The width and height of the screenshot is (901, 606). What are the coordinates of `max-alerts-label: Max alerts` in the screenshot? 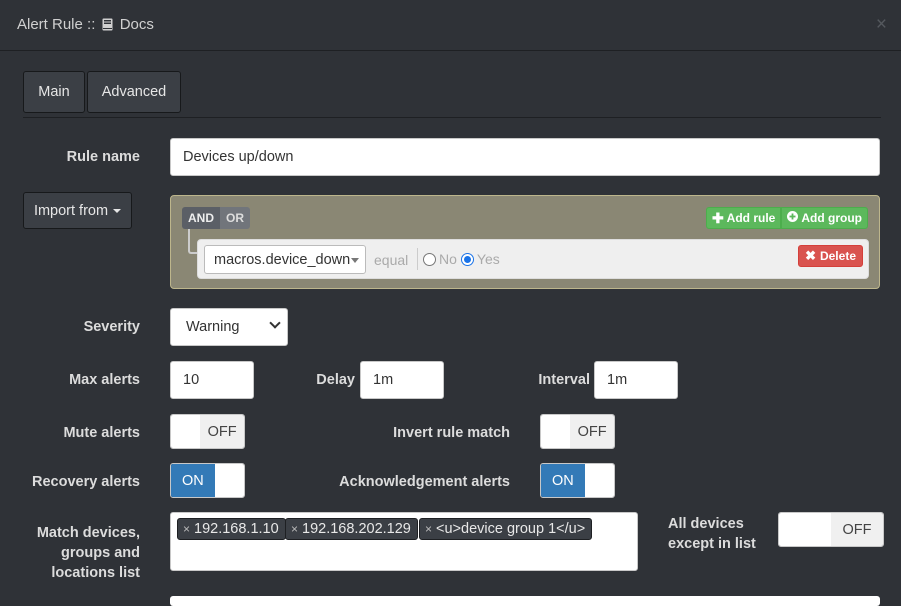 It's located at (104, 380).